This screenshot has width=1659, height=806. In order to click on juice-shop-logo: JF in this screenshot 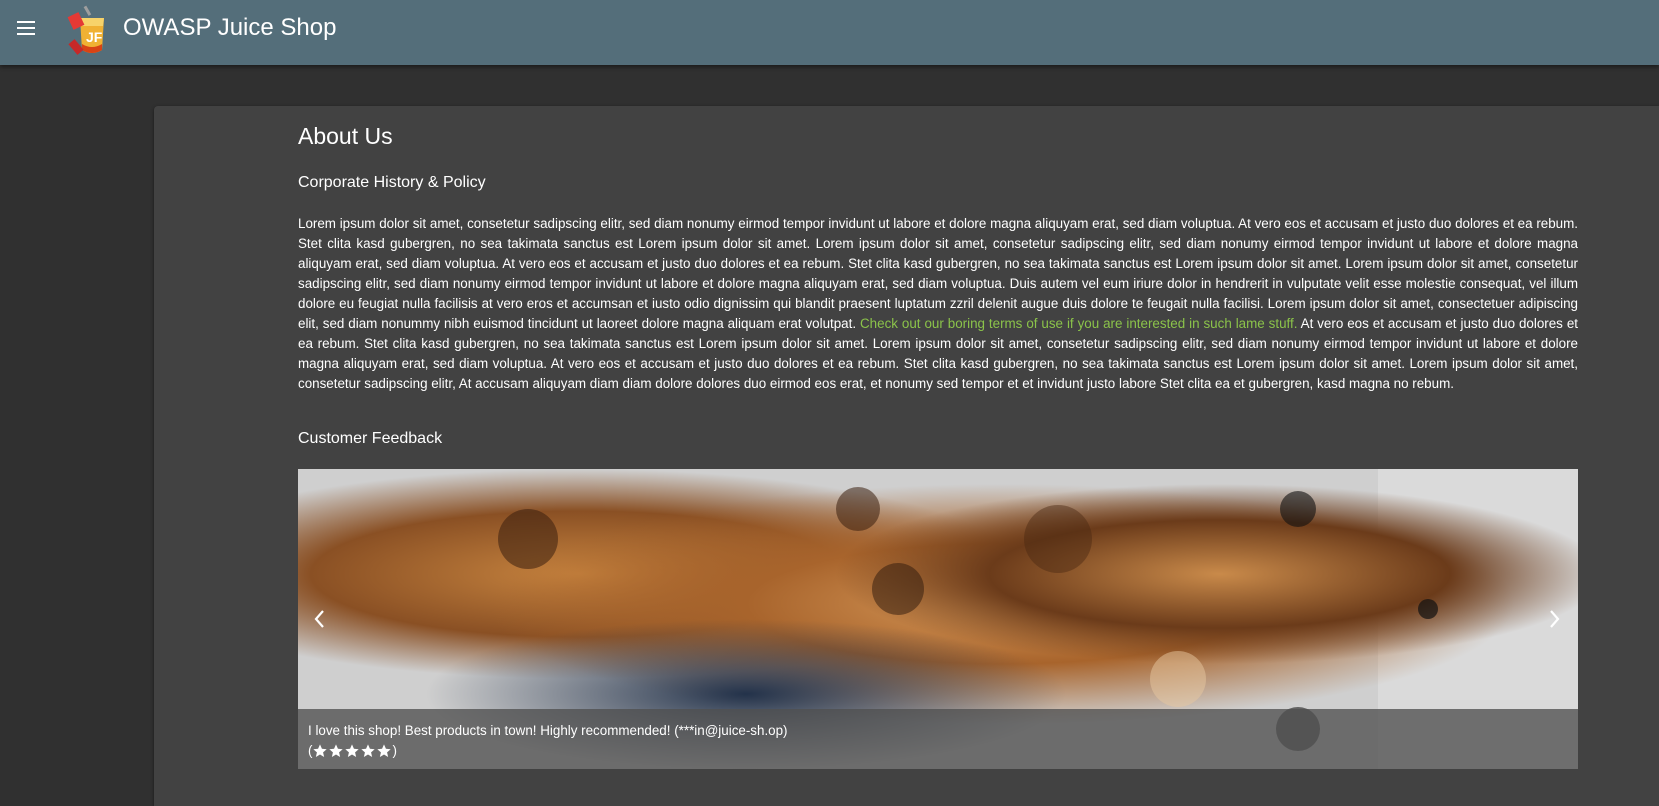, I will do `click(90, 30)`.